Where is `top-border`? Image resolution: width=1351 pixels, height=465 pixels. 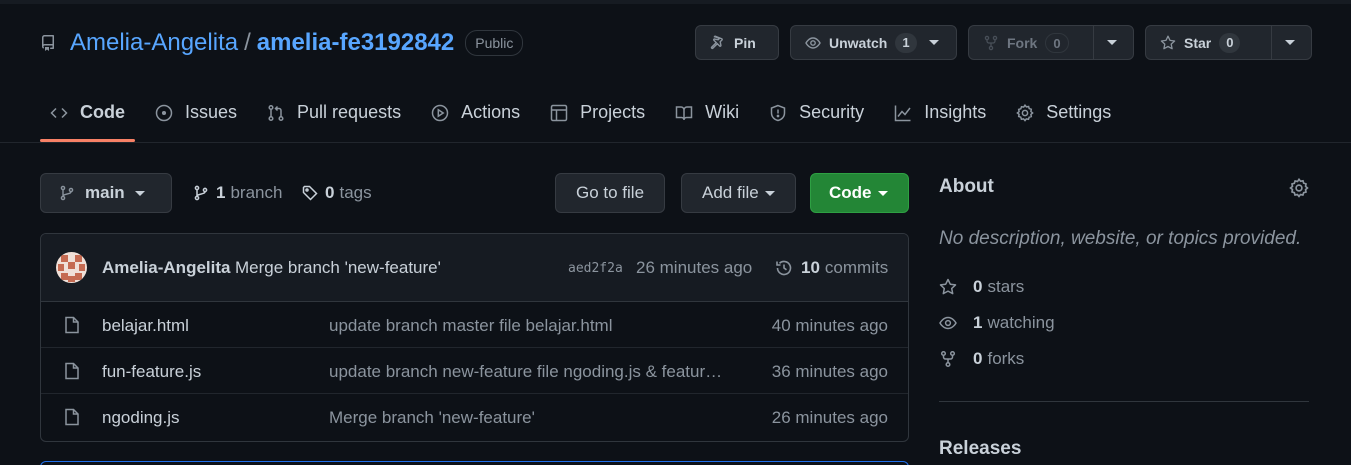
top-border is located at coordinates (675, 2).